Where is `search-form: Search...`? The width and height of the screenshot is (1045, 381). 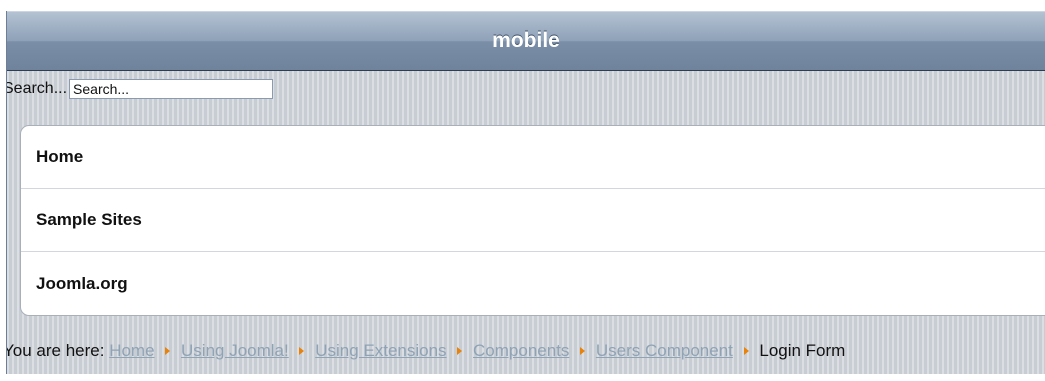 search-form: Search... is located at coordinates (140, 89).